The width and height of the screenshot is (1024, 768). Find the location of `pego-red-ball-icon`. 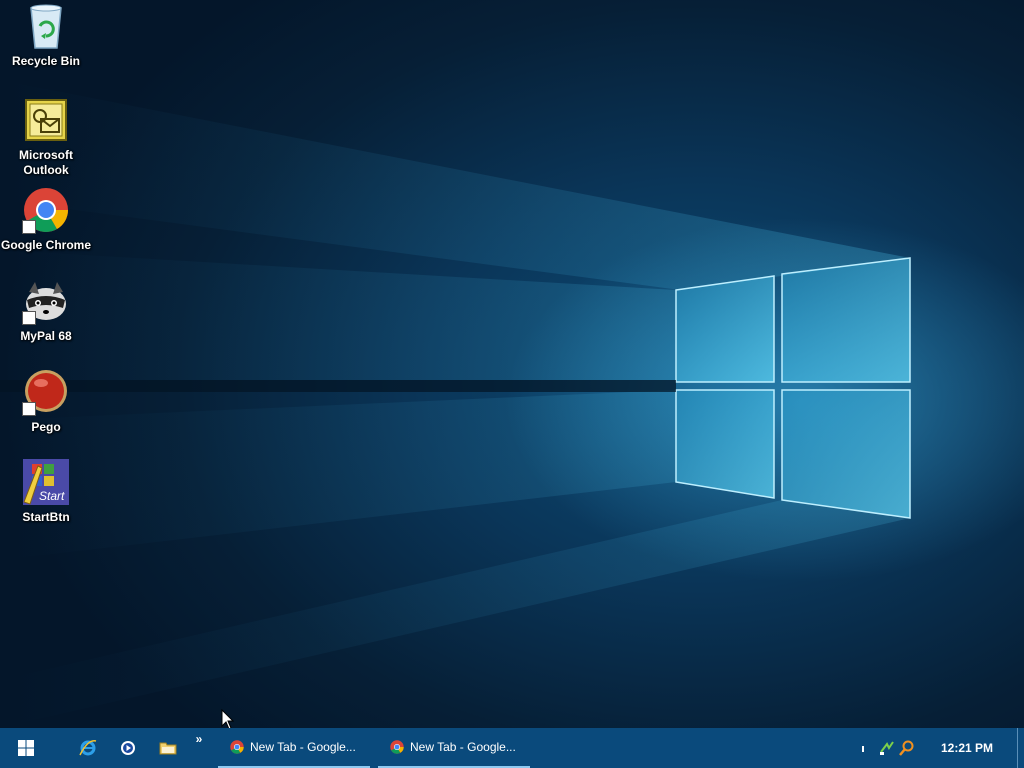

pego-red-ball-icon is located at coordinates (46, 392).